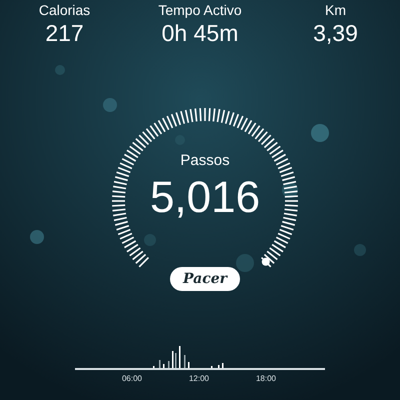 This screenshot has height=400, width=400. Describe the element at coordinates (335, 10) in the screenshot. I see `stat-label: Km` at that location.